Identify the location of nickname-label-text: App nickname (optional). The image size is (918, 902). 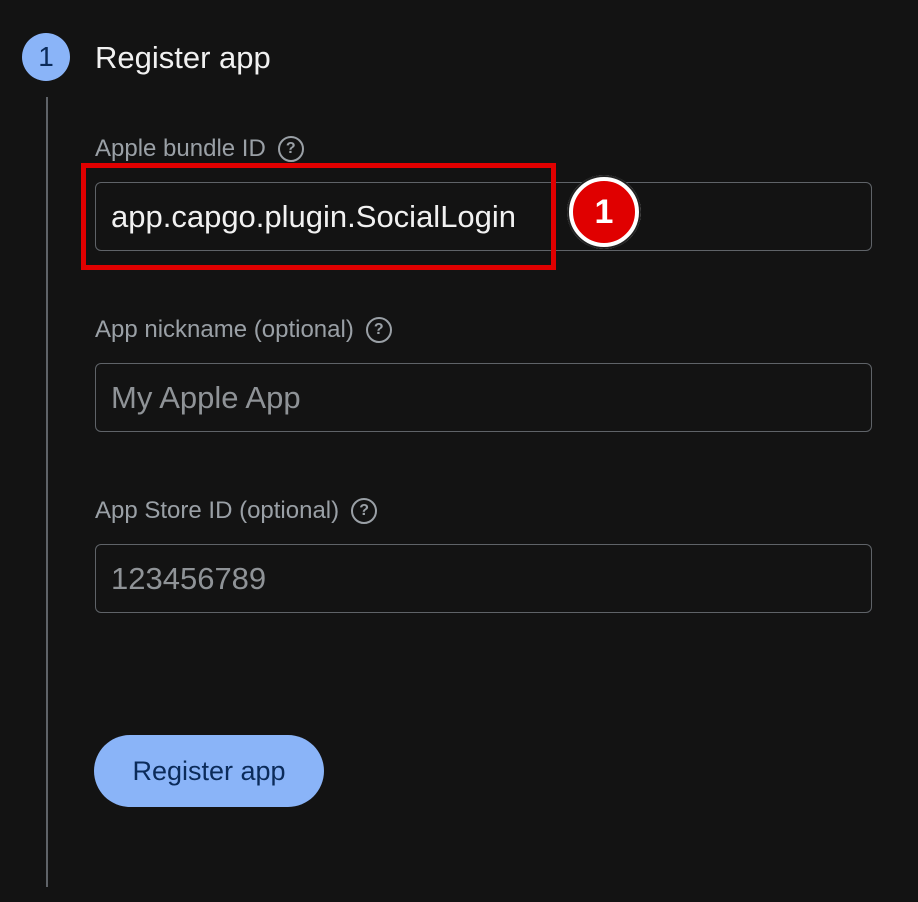
(224, 329).